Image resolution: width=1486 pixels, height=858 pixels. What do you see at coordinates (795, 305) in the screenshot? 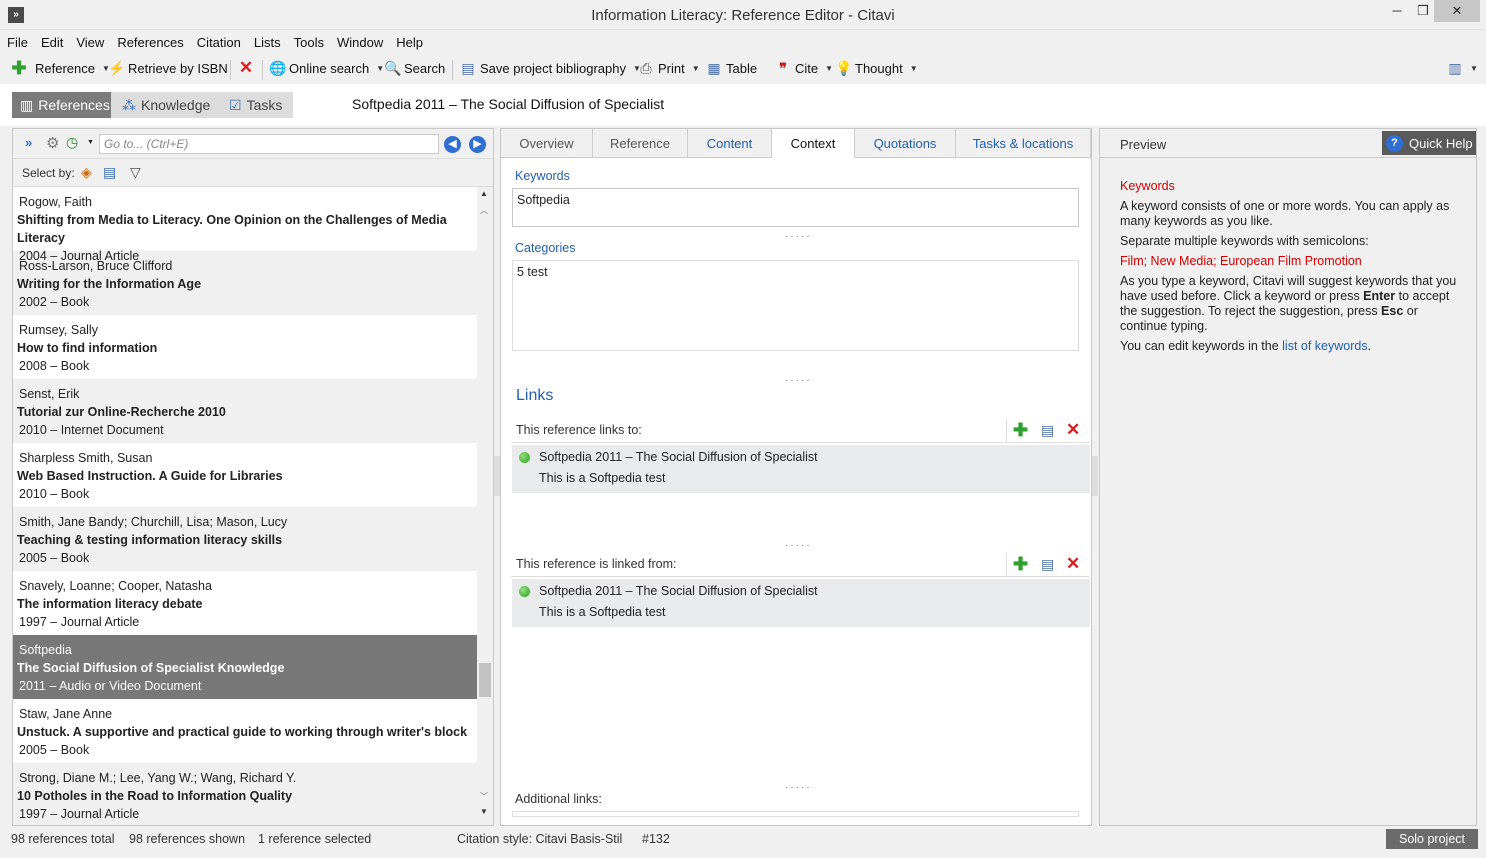
I see `categories-field: 5 test` at bounding box center [795, 305].